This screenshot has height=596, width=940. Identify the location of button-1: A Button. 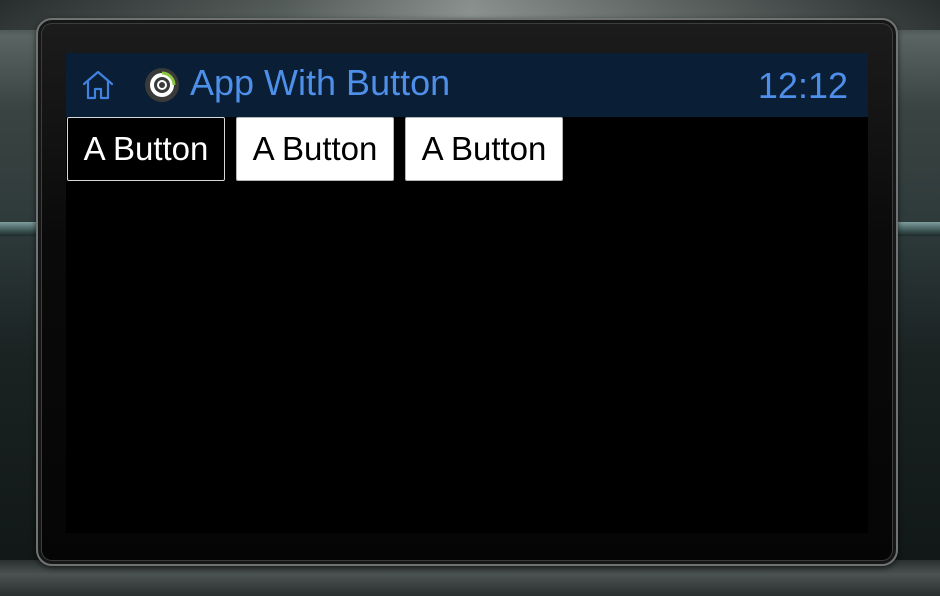
(146, 149).